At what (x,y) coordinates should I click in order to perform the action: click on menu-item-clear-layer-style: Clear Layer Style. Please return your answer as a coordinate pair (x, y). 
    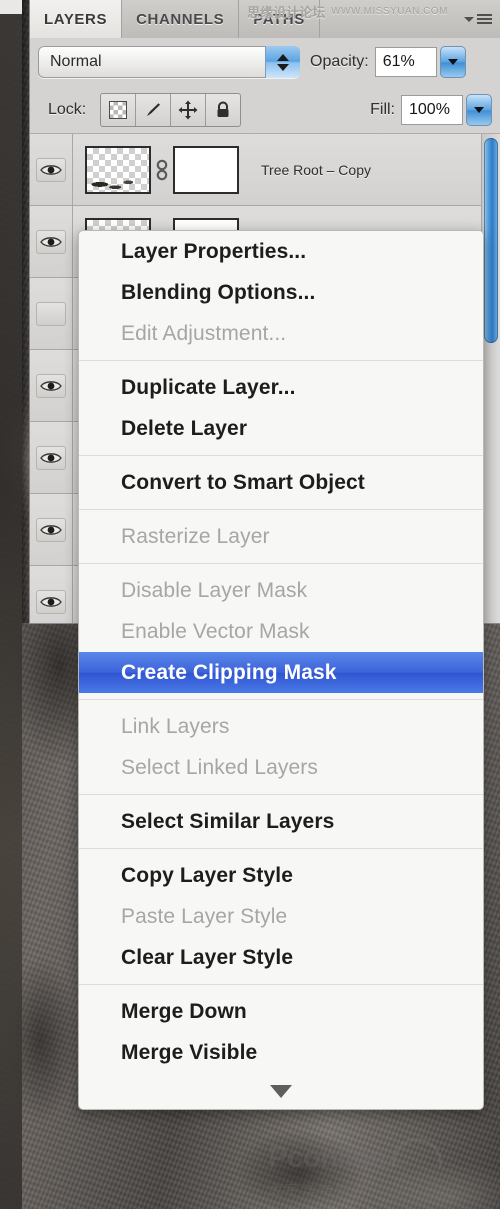
    Looking at the image, I should click on (281, 957).